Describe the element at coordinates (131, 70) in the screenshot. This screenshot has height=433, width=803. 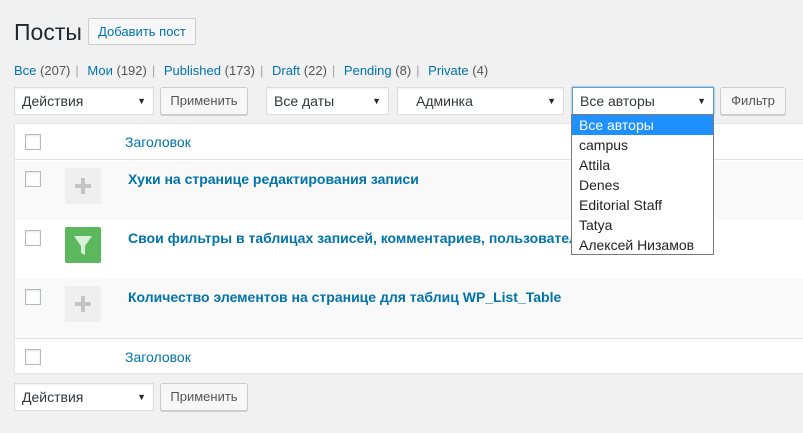
I see `view-mine-count: (192)` at that location.